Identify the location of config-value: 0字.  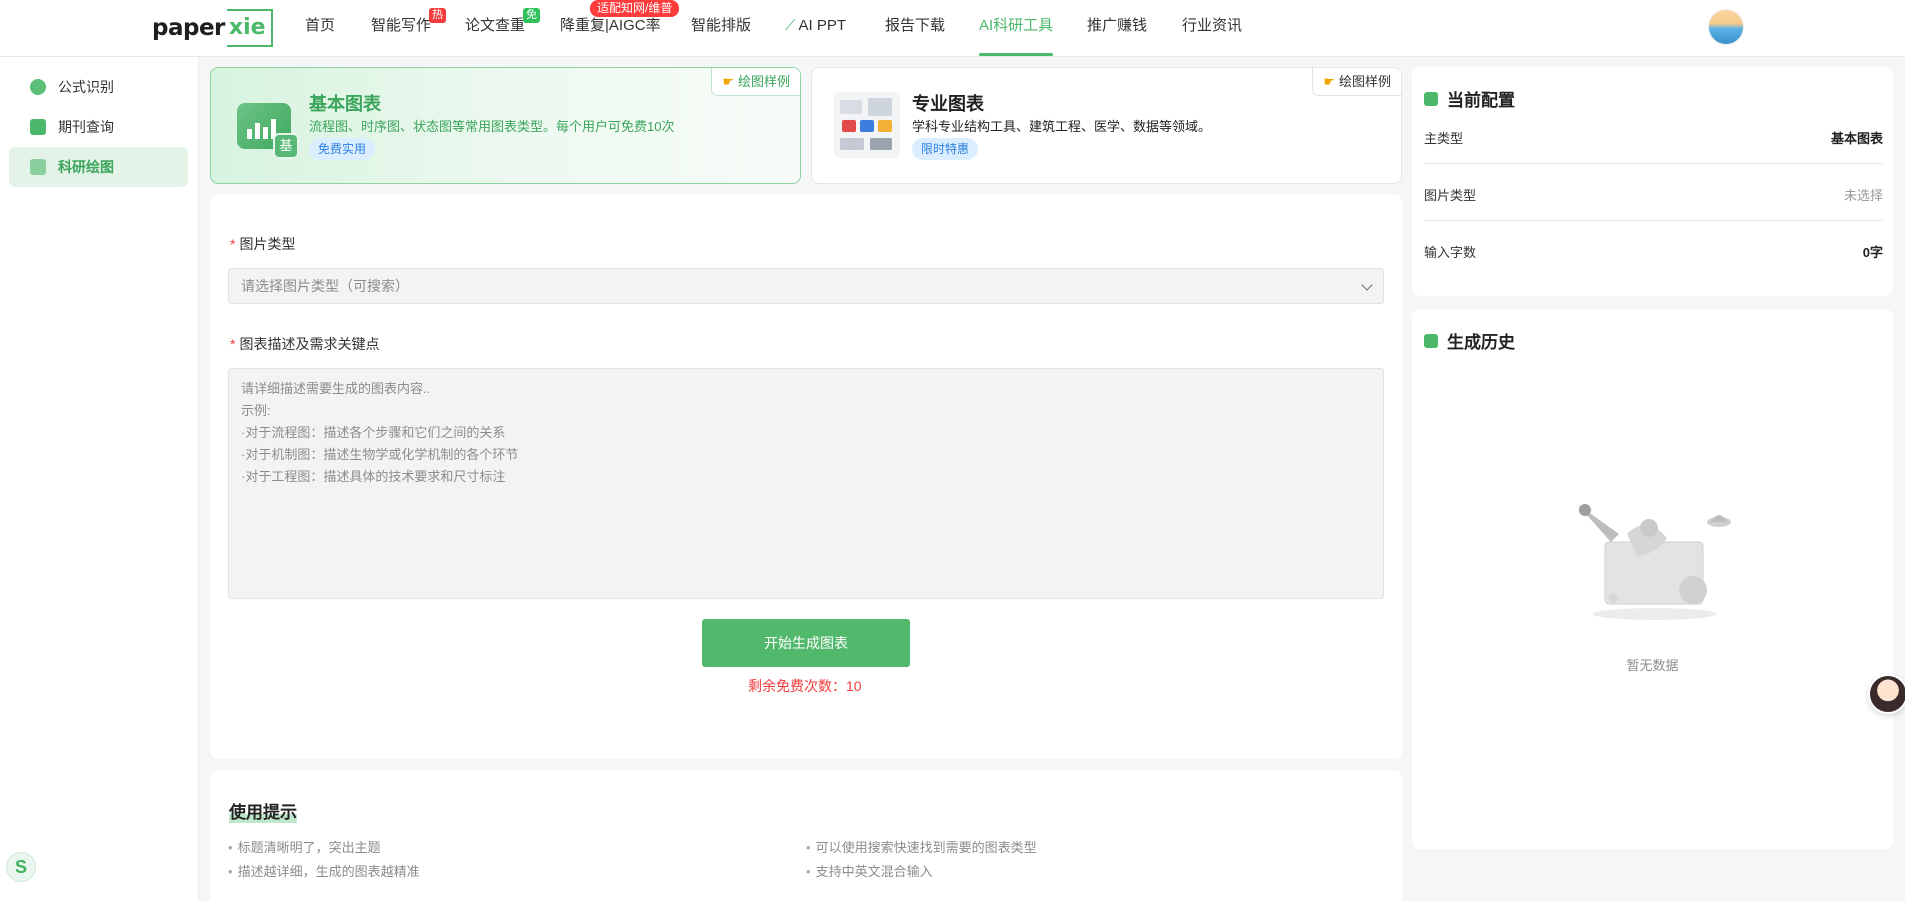
(1872, 252).